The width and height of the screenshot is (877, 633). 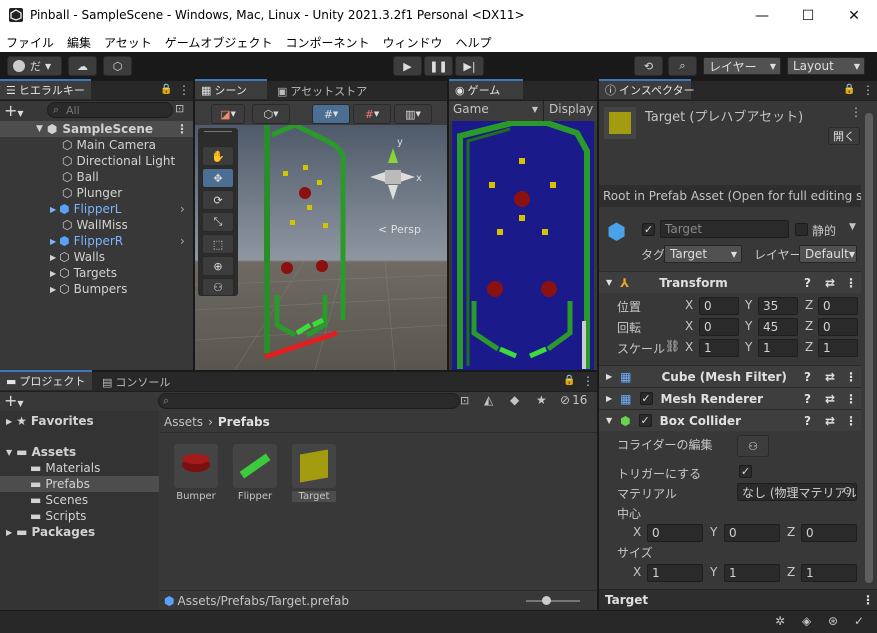 I want to click on tab-game: ◉ ゲーム, so click(x=486, y=89).